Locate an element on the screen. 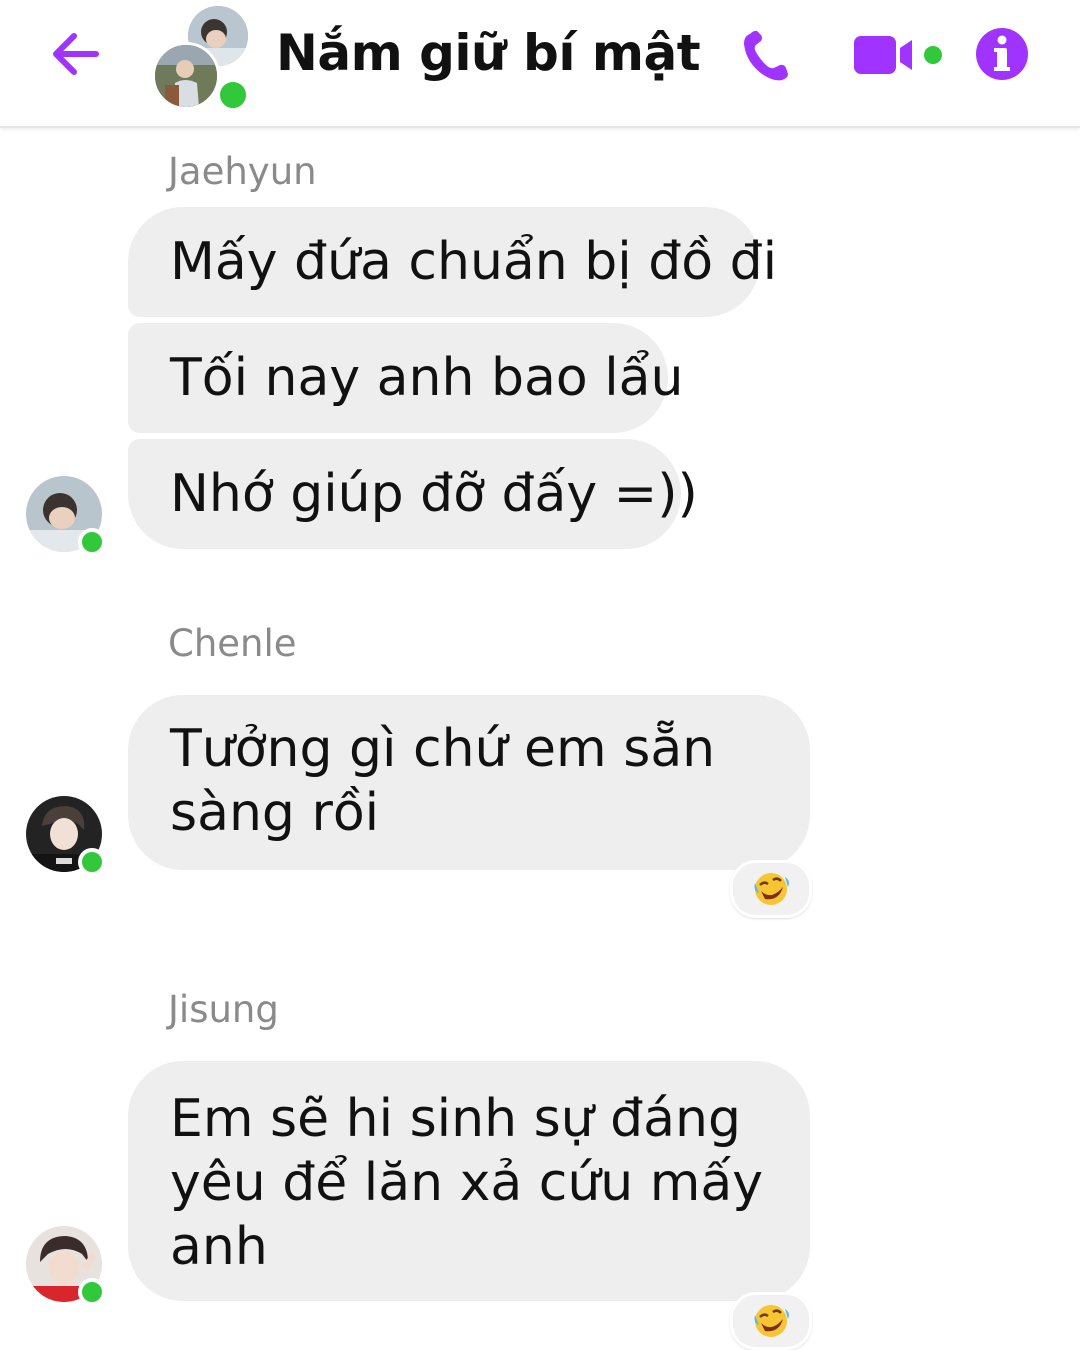 This screenshot has height=1350, width=1080. video-camera-icon is located at coordinates (898, 55).